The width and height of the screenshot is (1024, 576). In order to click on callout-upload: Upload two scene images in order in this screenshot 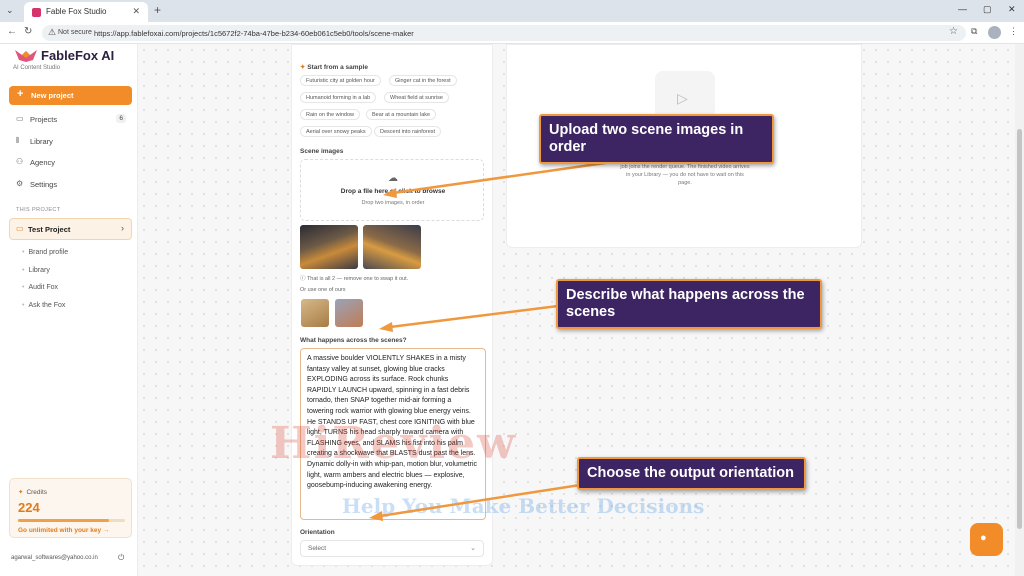, I will do `click(656, 139)`.